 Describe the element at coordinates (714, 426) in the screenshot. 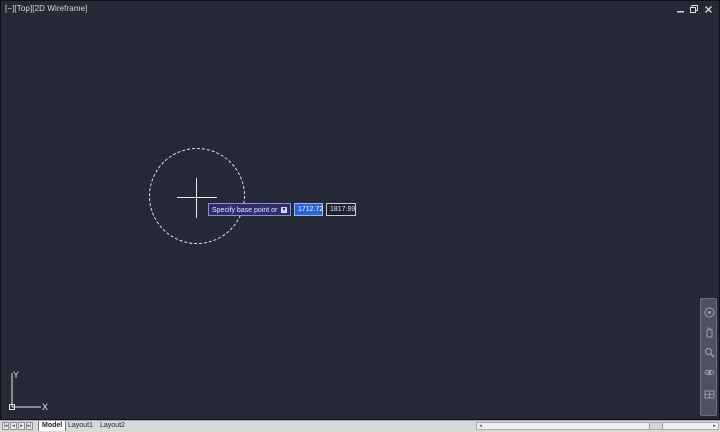

I see `scroll-right-icon: ▸` at that location.